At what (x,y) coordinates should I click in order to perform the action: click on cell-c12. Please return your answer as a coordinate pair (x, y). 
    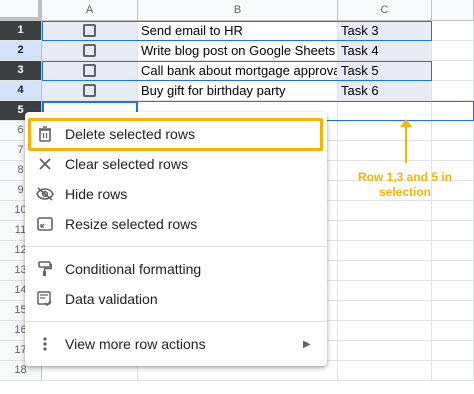
    Looking at the image, I should click on (385, 251).